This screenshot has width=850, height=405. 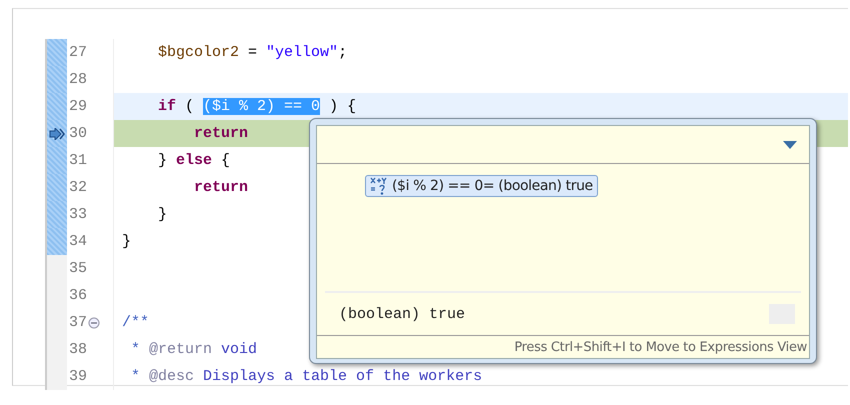 What do you see at coordinates (198, 52) in the screenshot?
I see `code-text: $bgcolor2` at bounding box center [198, 52].